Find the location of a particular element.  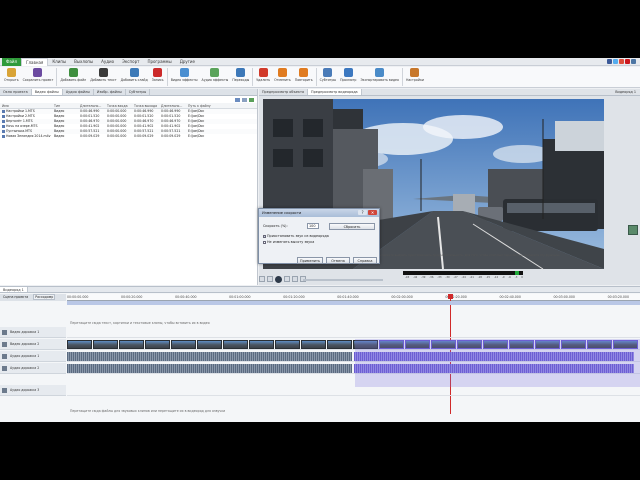

track-area is located at coordinates (353, 332).